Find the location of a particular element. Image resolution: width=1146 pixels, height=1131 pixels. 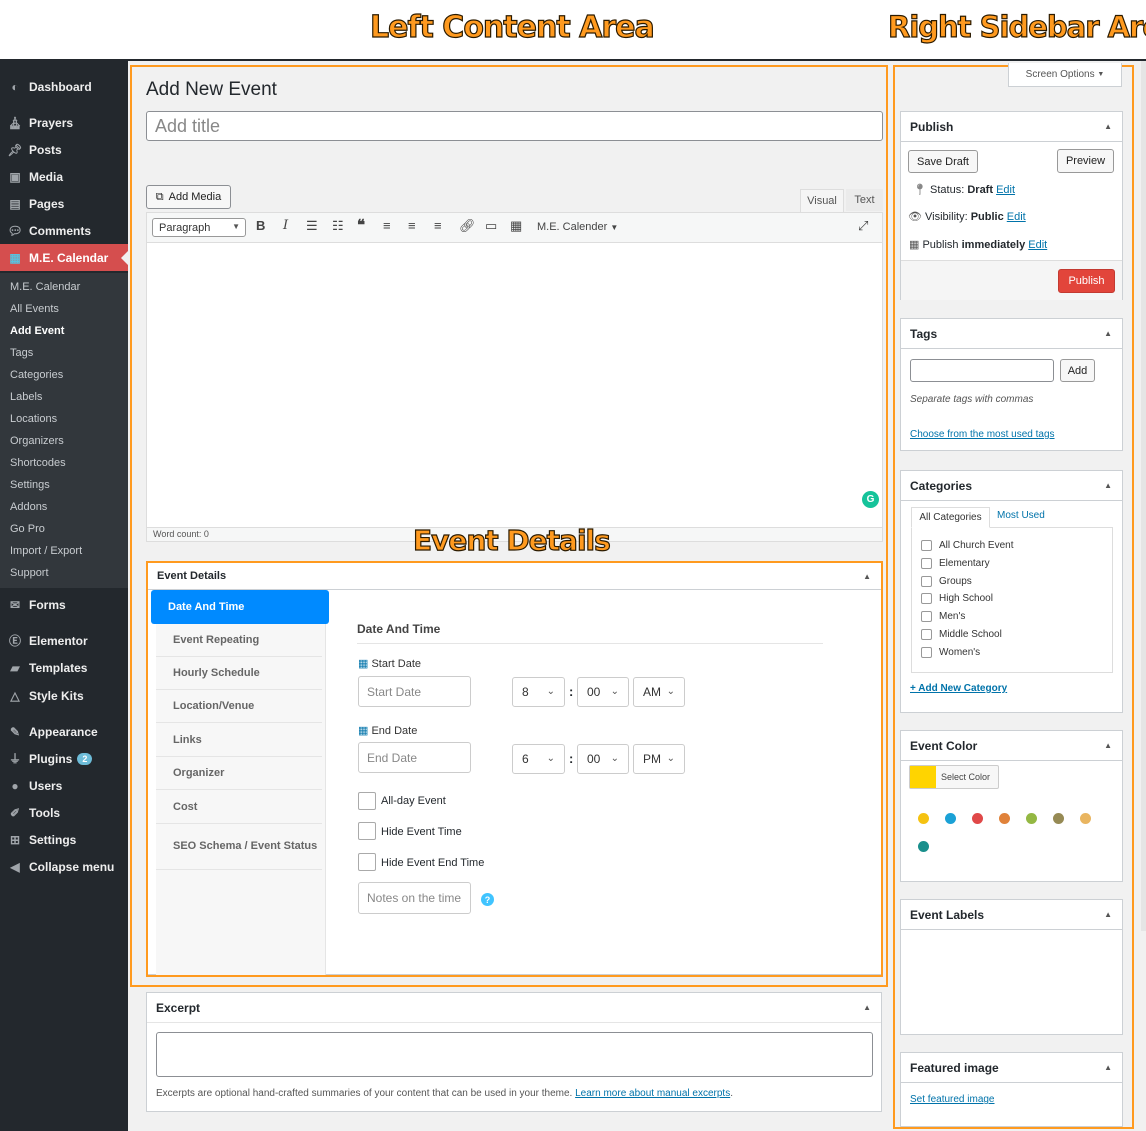

sidebar-item-settings: ⊞ Settings is located at coordinates (64, 839).